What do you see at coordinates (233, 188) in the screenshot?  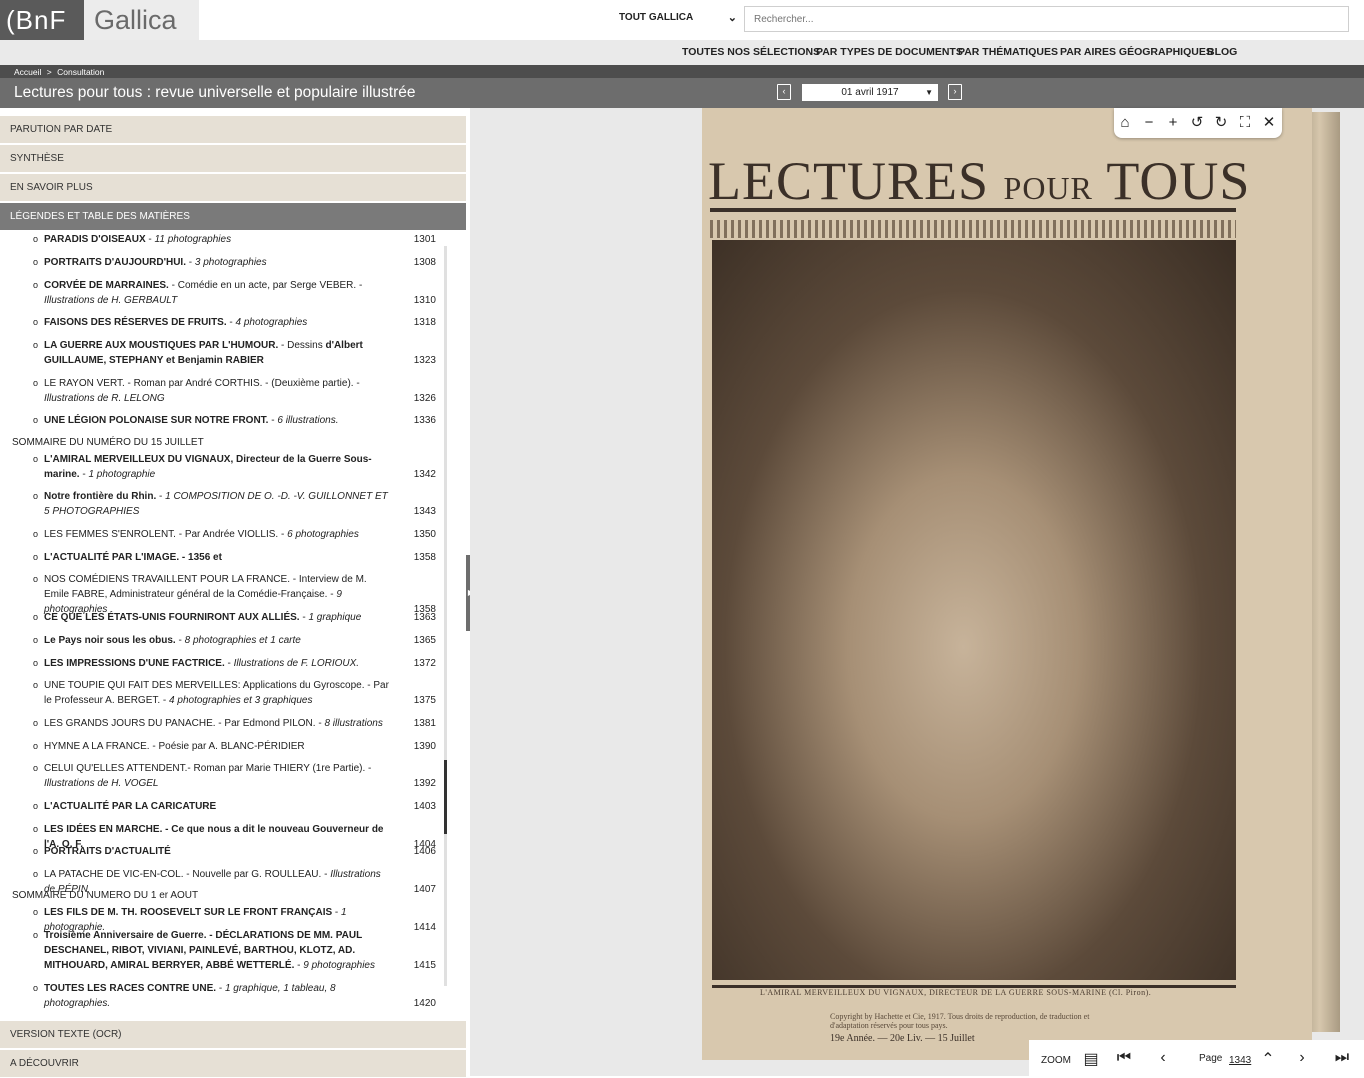 I see `section-en-savoir-plus: EN SAVOIR PLUS` at bounding box center [233, 188].